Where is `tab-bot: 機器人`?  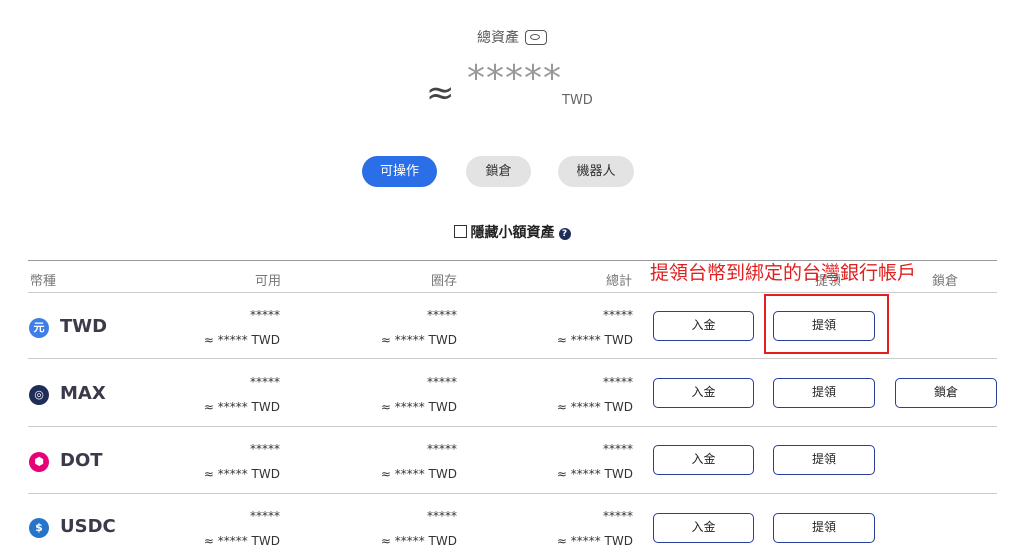 tab-bot: 機器人 is located at coordinates (596, 171).